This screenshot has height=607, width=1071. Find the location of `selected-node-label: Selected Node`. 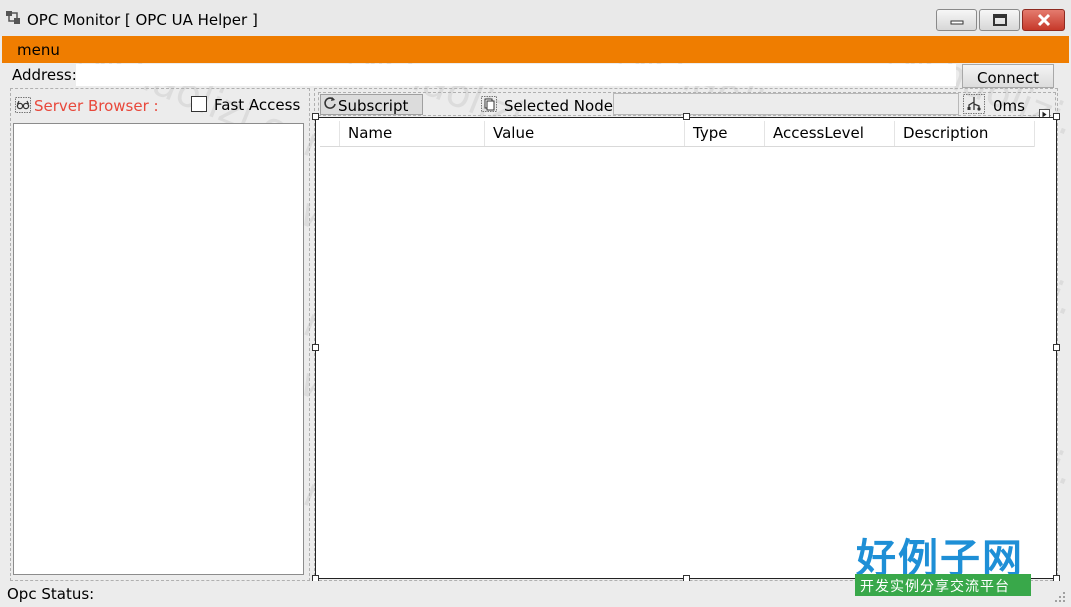

selected-node-label: Selected Node is located at coordinates (558, 106).